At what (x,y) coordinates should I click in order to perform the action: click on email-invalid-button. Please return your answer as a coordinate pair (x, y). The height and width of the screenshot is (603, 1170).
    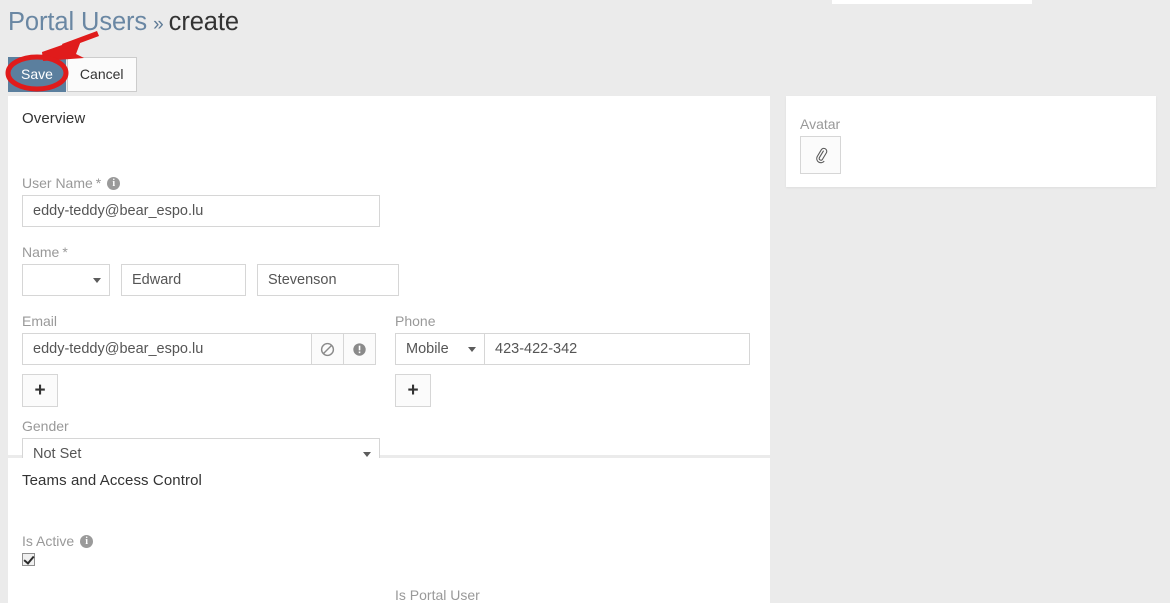
    Looking at the image, I should click on (359, 349).